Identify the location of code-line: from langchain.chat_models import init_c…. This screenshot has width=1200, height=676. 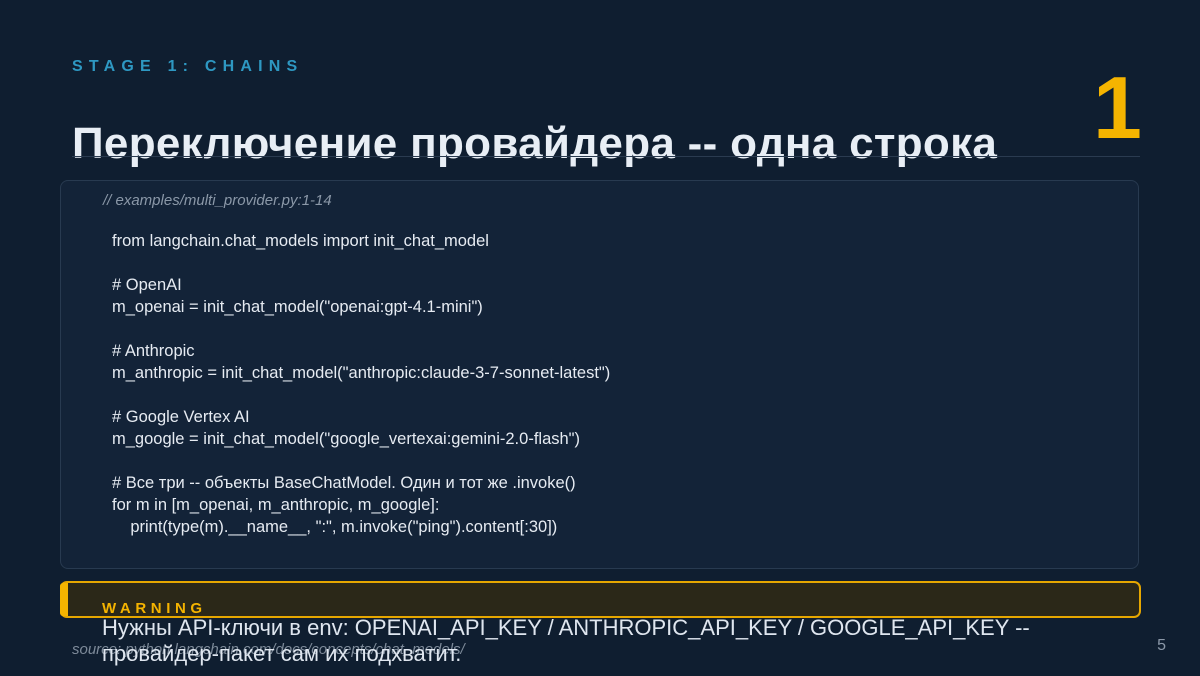
(300, 241).